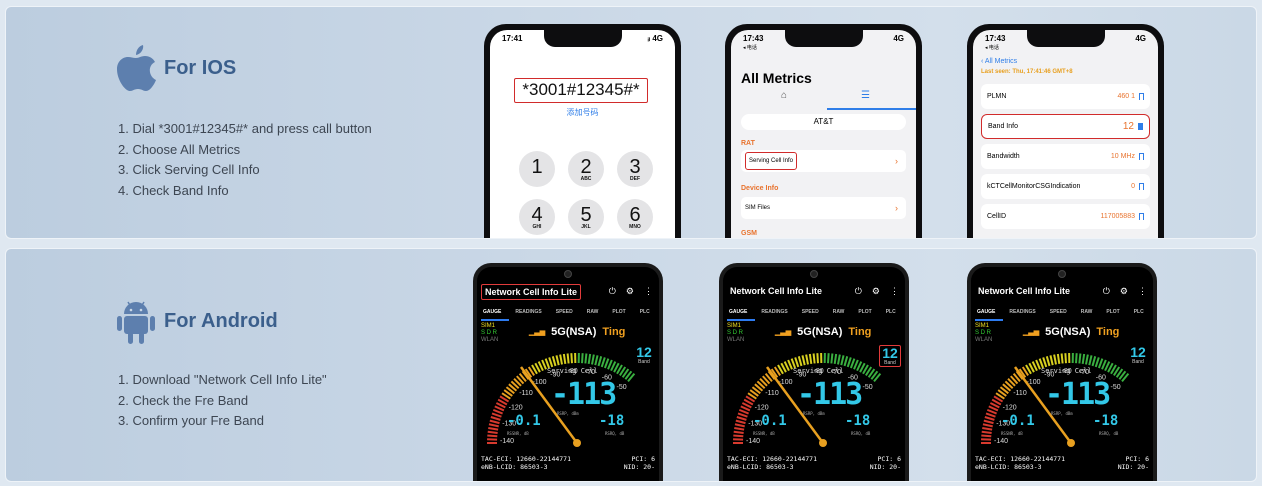  What do you see at coordinates (1140, 38) in the screenshot?
I see `status-signal: 4G` at bounding box center [1140, 38].